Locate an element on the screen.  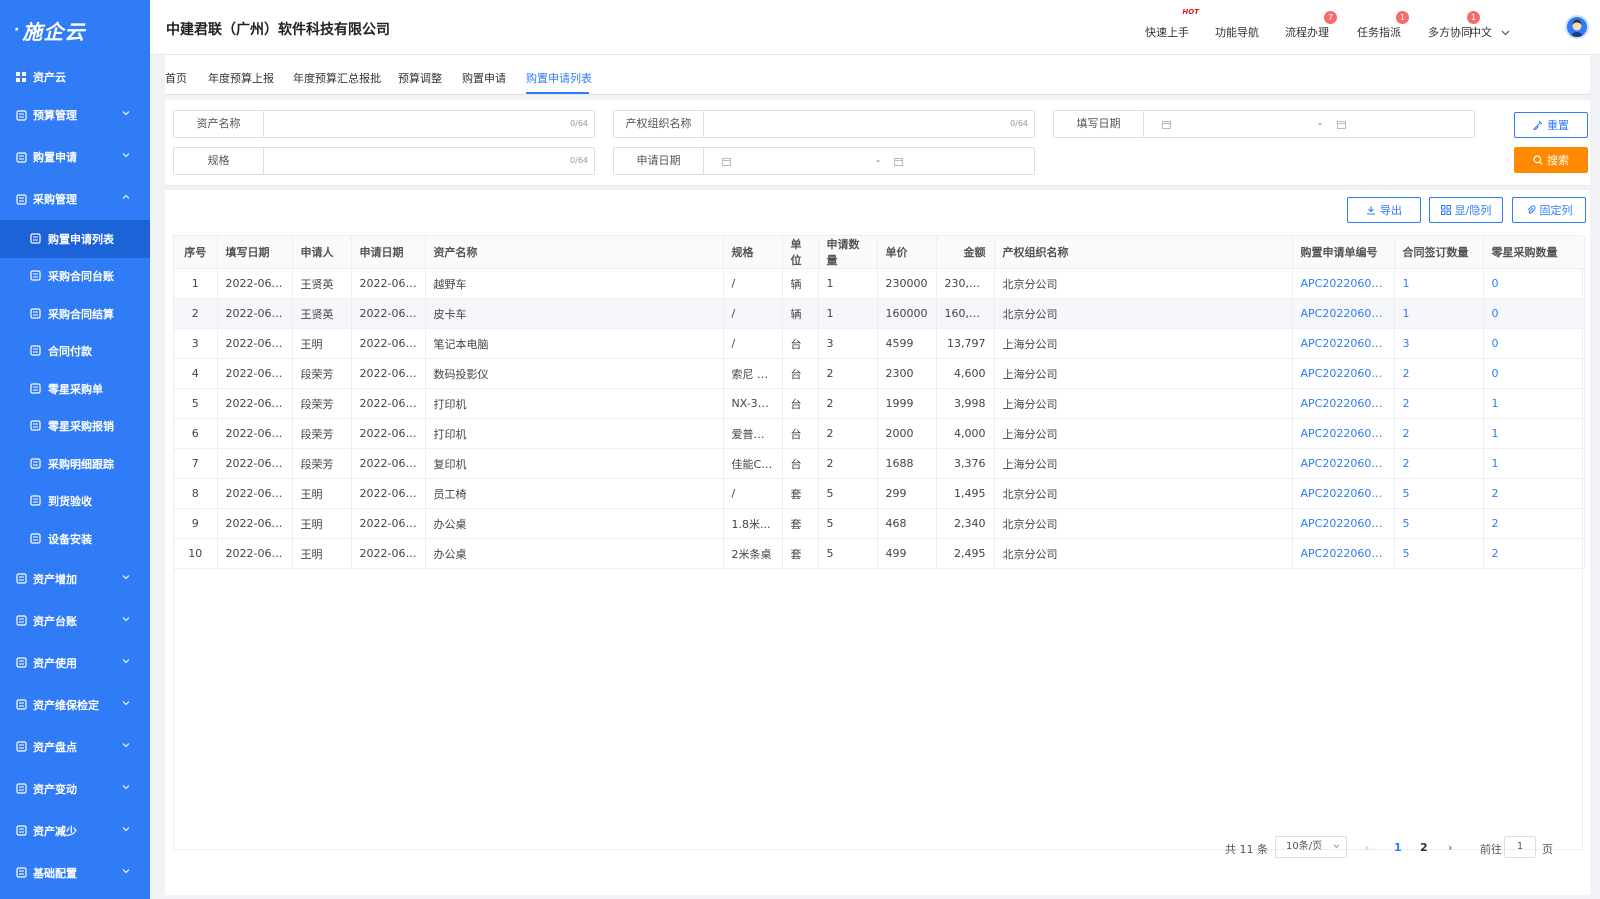
tab: 购置申请列表 is located at coordinates (559, 78).